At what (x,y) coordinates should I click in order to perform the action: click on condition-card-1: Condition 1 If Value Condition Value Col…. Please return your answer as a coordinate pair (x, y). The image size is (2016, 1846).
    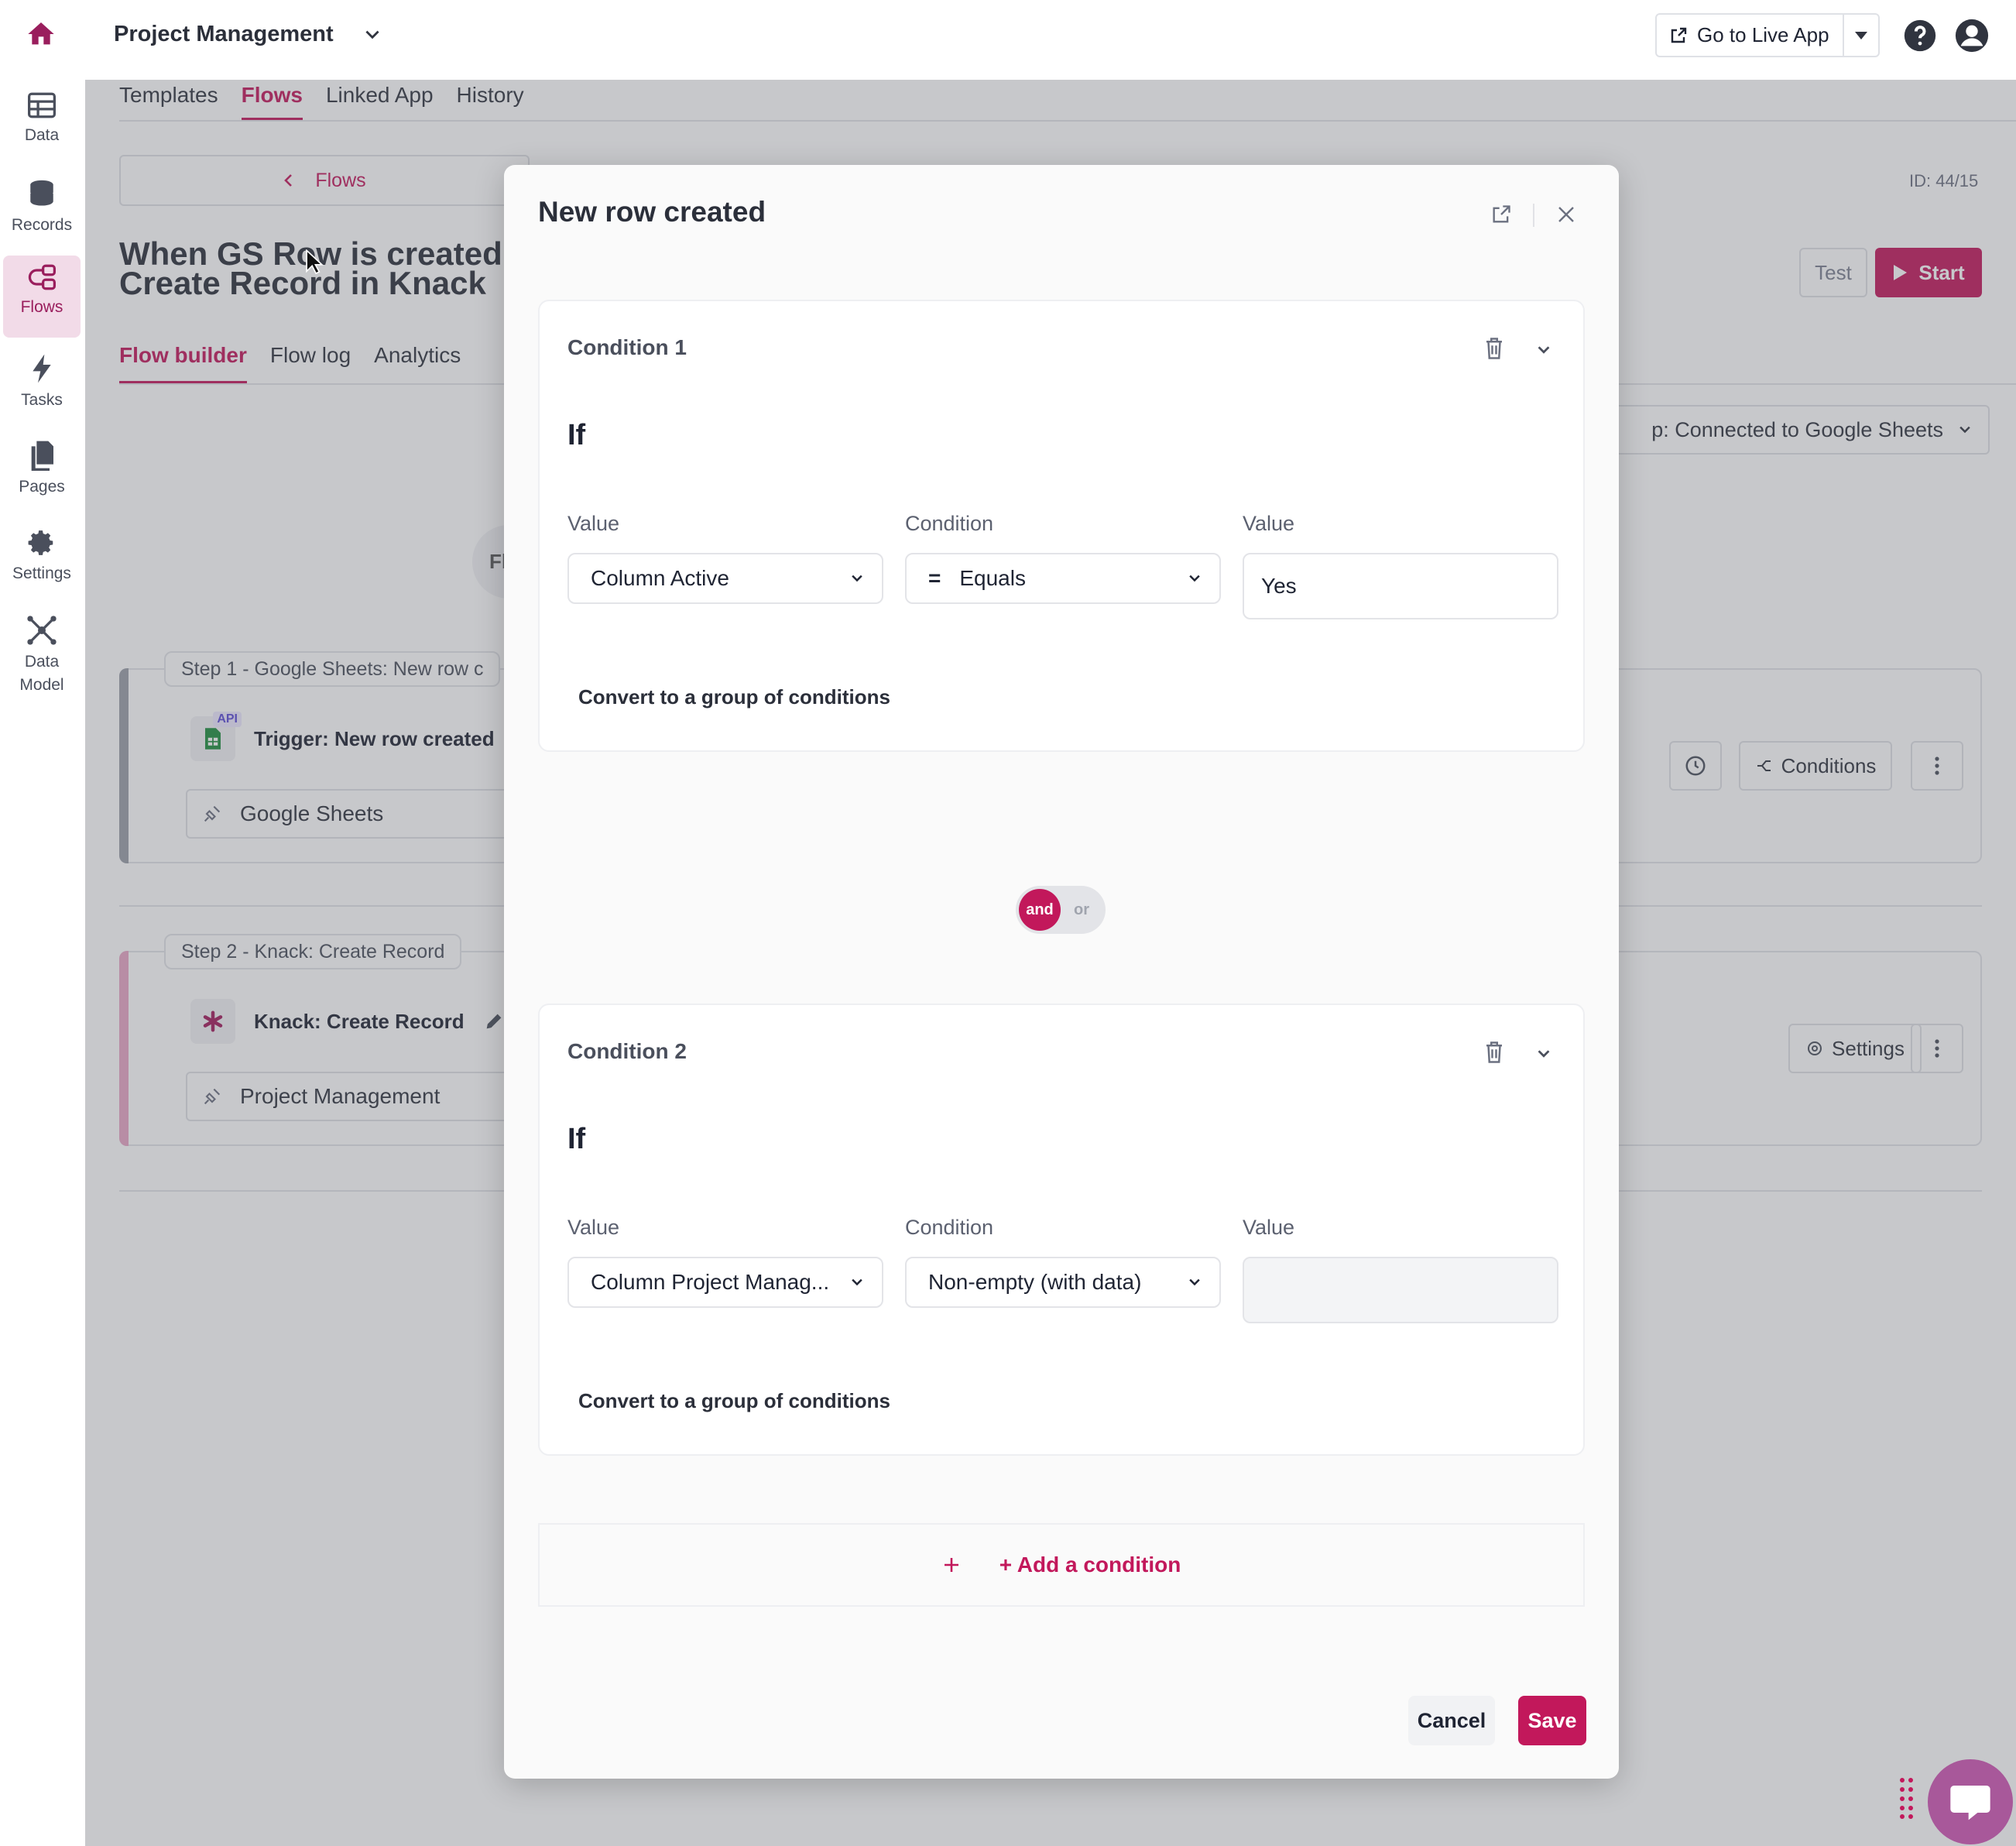
    Looking at the image, I should click on (1061, 526).